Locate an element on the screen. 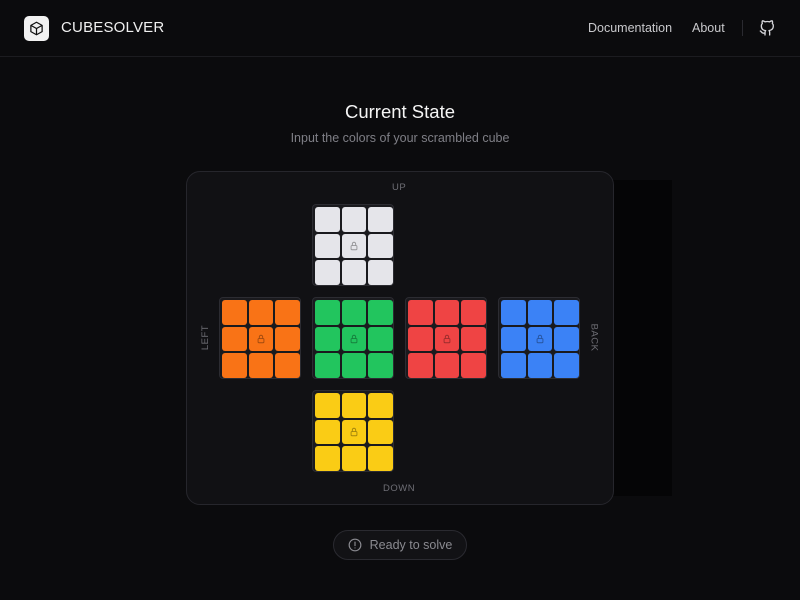  face-label-back: BACK is located at coordinates (594, 337).